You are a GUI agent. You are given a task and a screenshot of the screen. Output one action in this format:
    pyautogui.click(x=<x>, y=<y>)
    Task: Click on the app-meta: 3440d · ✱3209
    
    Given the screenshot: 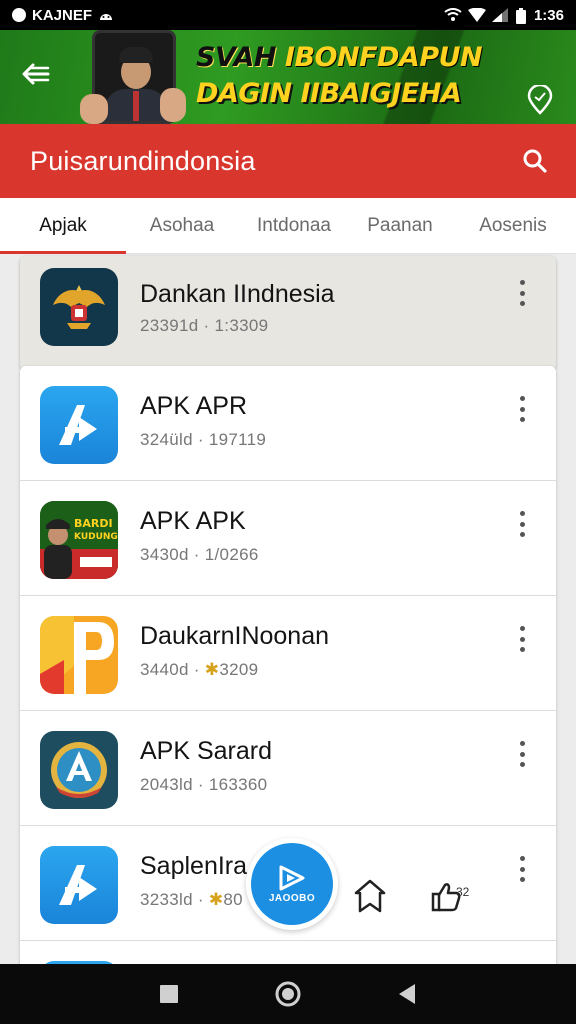 What is the action you would take?
    pyautogui.click(x=199, y=670)
    